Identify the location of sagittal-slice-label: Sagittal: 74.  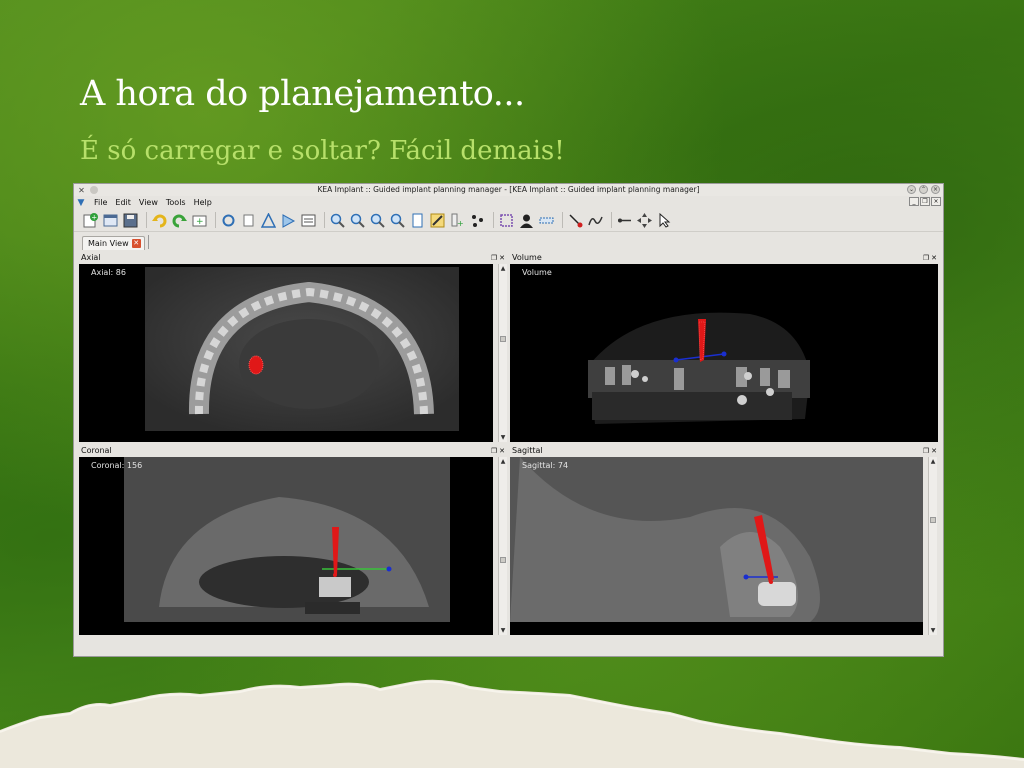
(545, 465).